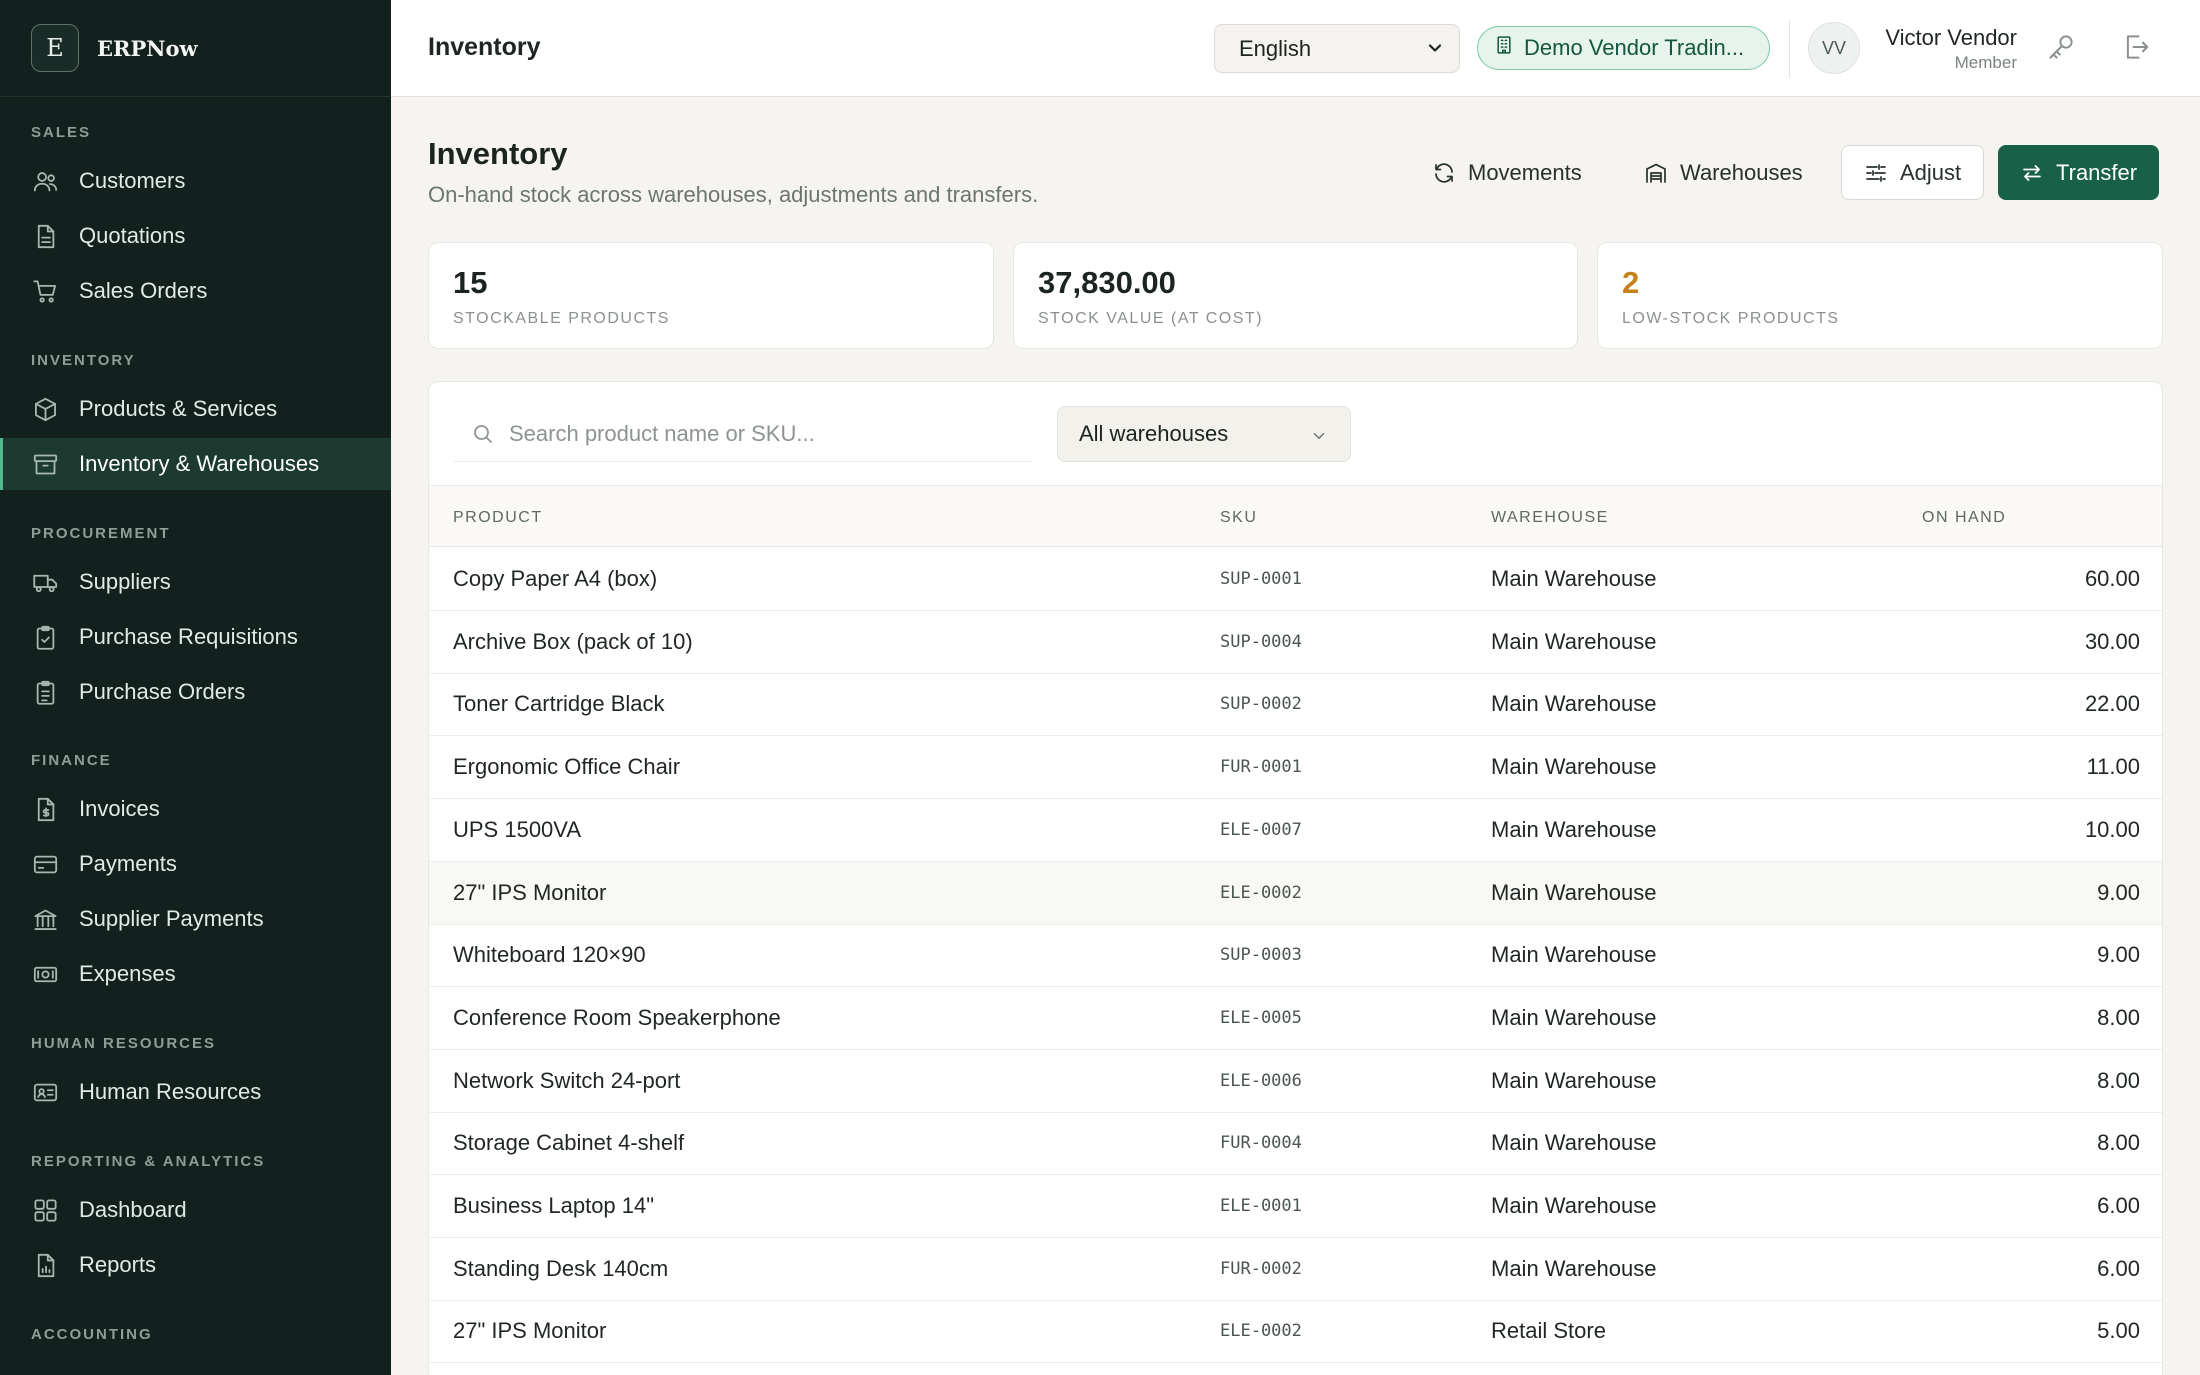 This screenshot has height=1375, width=2200. What do you see at coordinates (1951, 37) in the screenshot?
I see `user-name: Victor Vendor` at bounding box center [1951, 37].